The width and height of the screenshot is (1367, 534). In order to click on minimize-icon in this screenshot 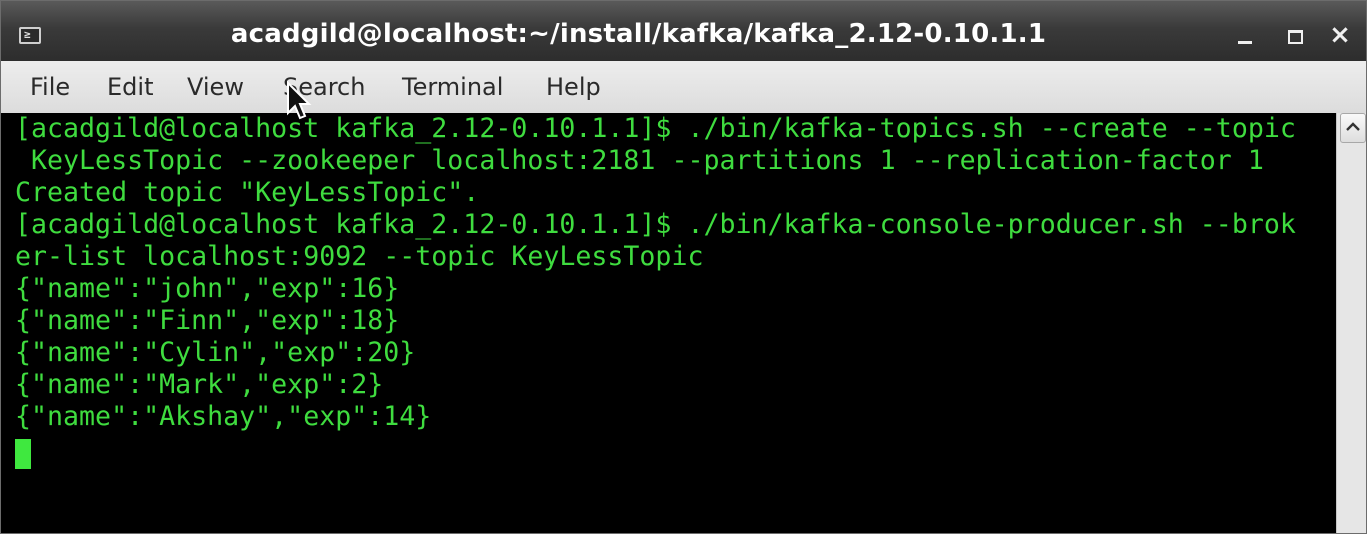, I will do `click(1245, 35)`.